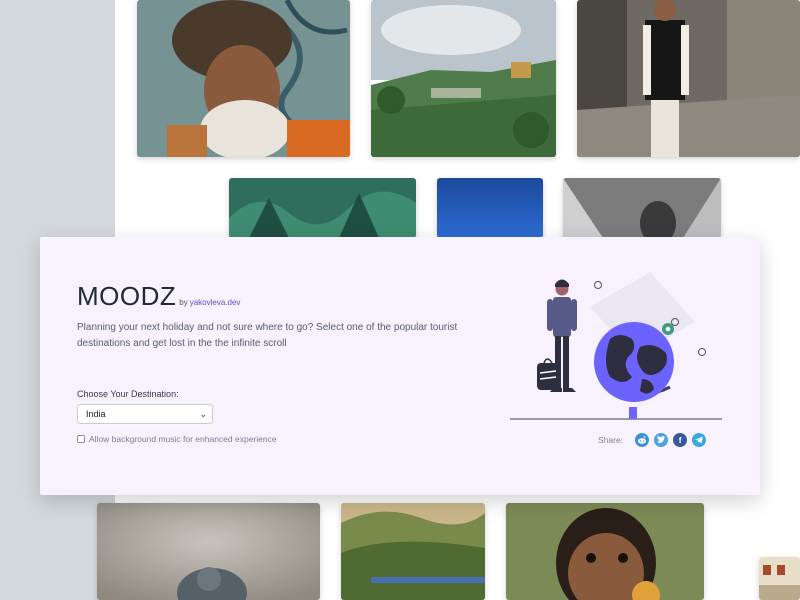 The image size is (800, 600). Describe the element at coordinates (620, 347) in the screenshot. I see `traveler-globe-illustration` at that location.